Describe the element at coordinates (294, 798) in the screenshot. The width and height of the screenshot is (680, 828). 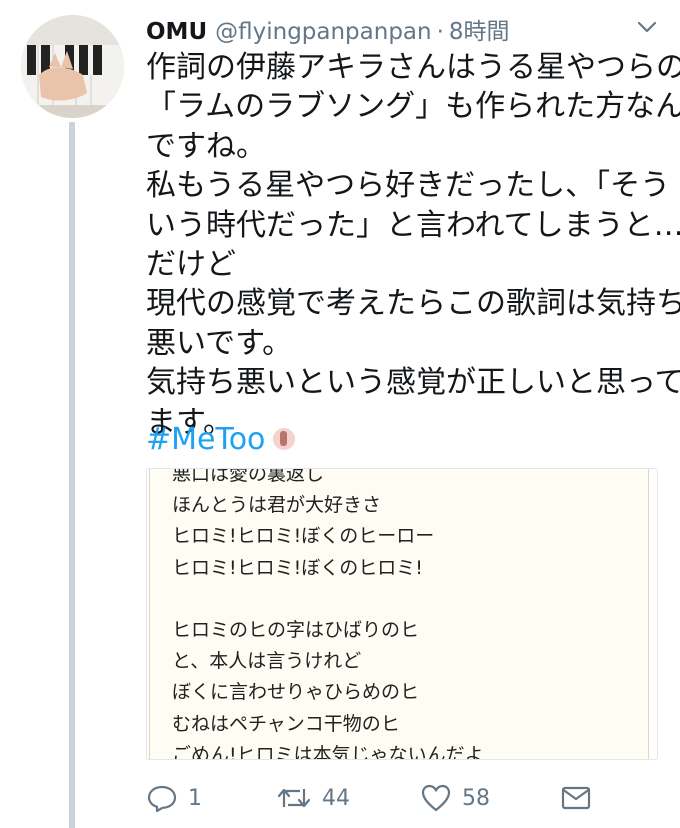
I see `retweet-icon` at that location.